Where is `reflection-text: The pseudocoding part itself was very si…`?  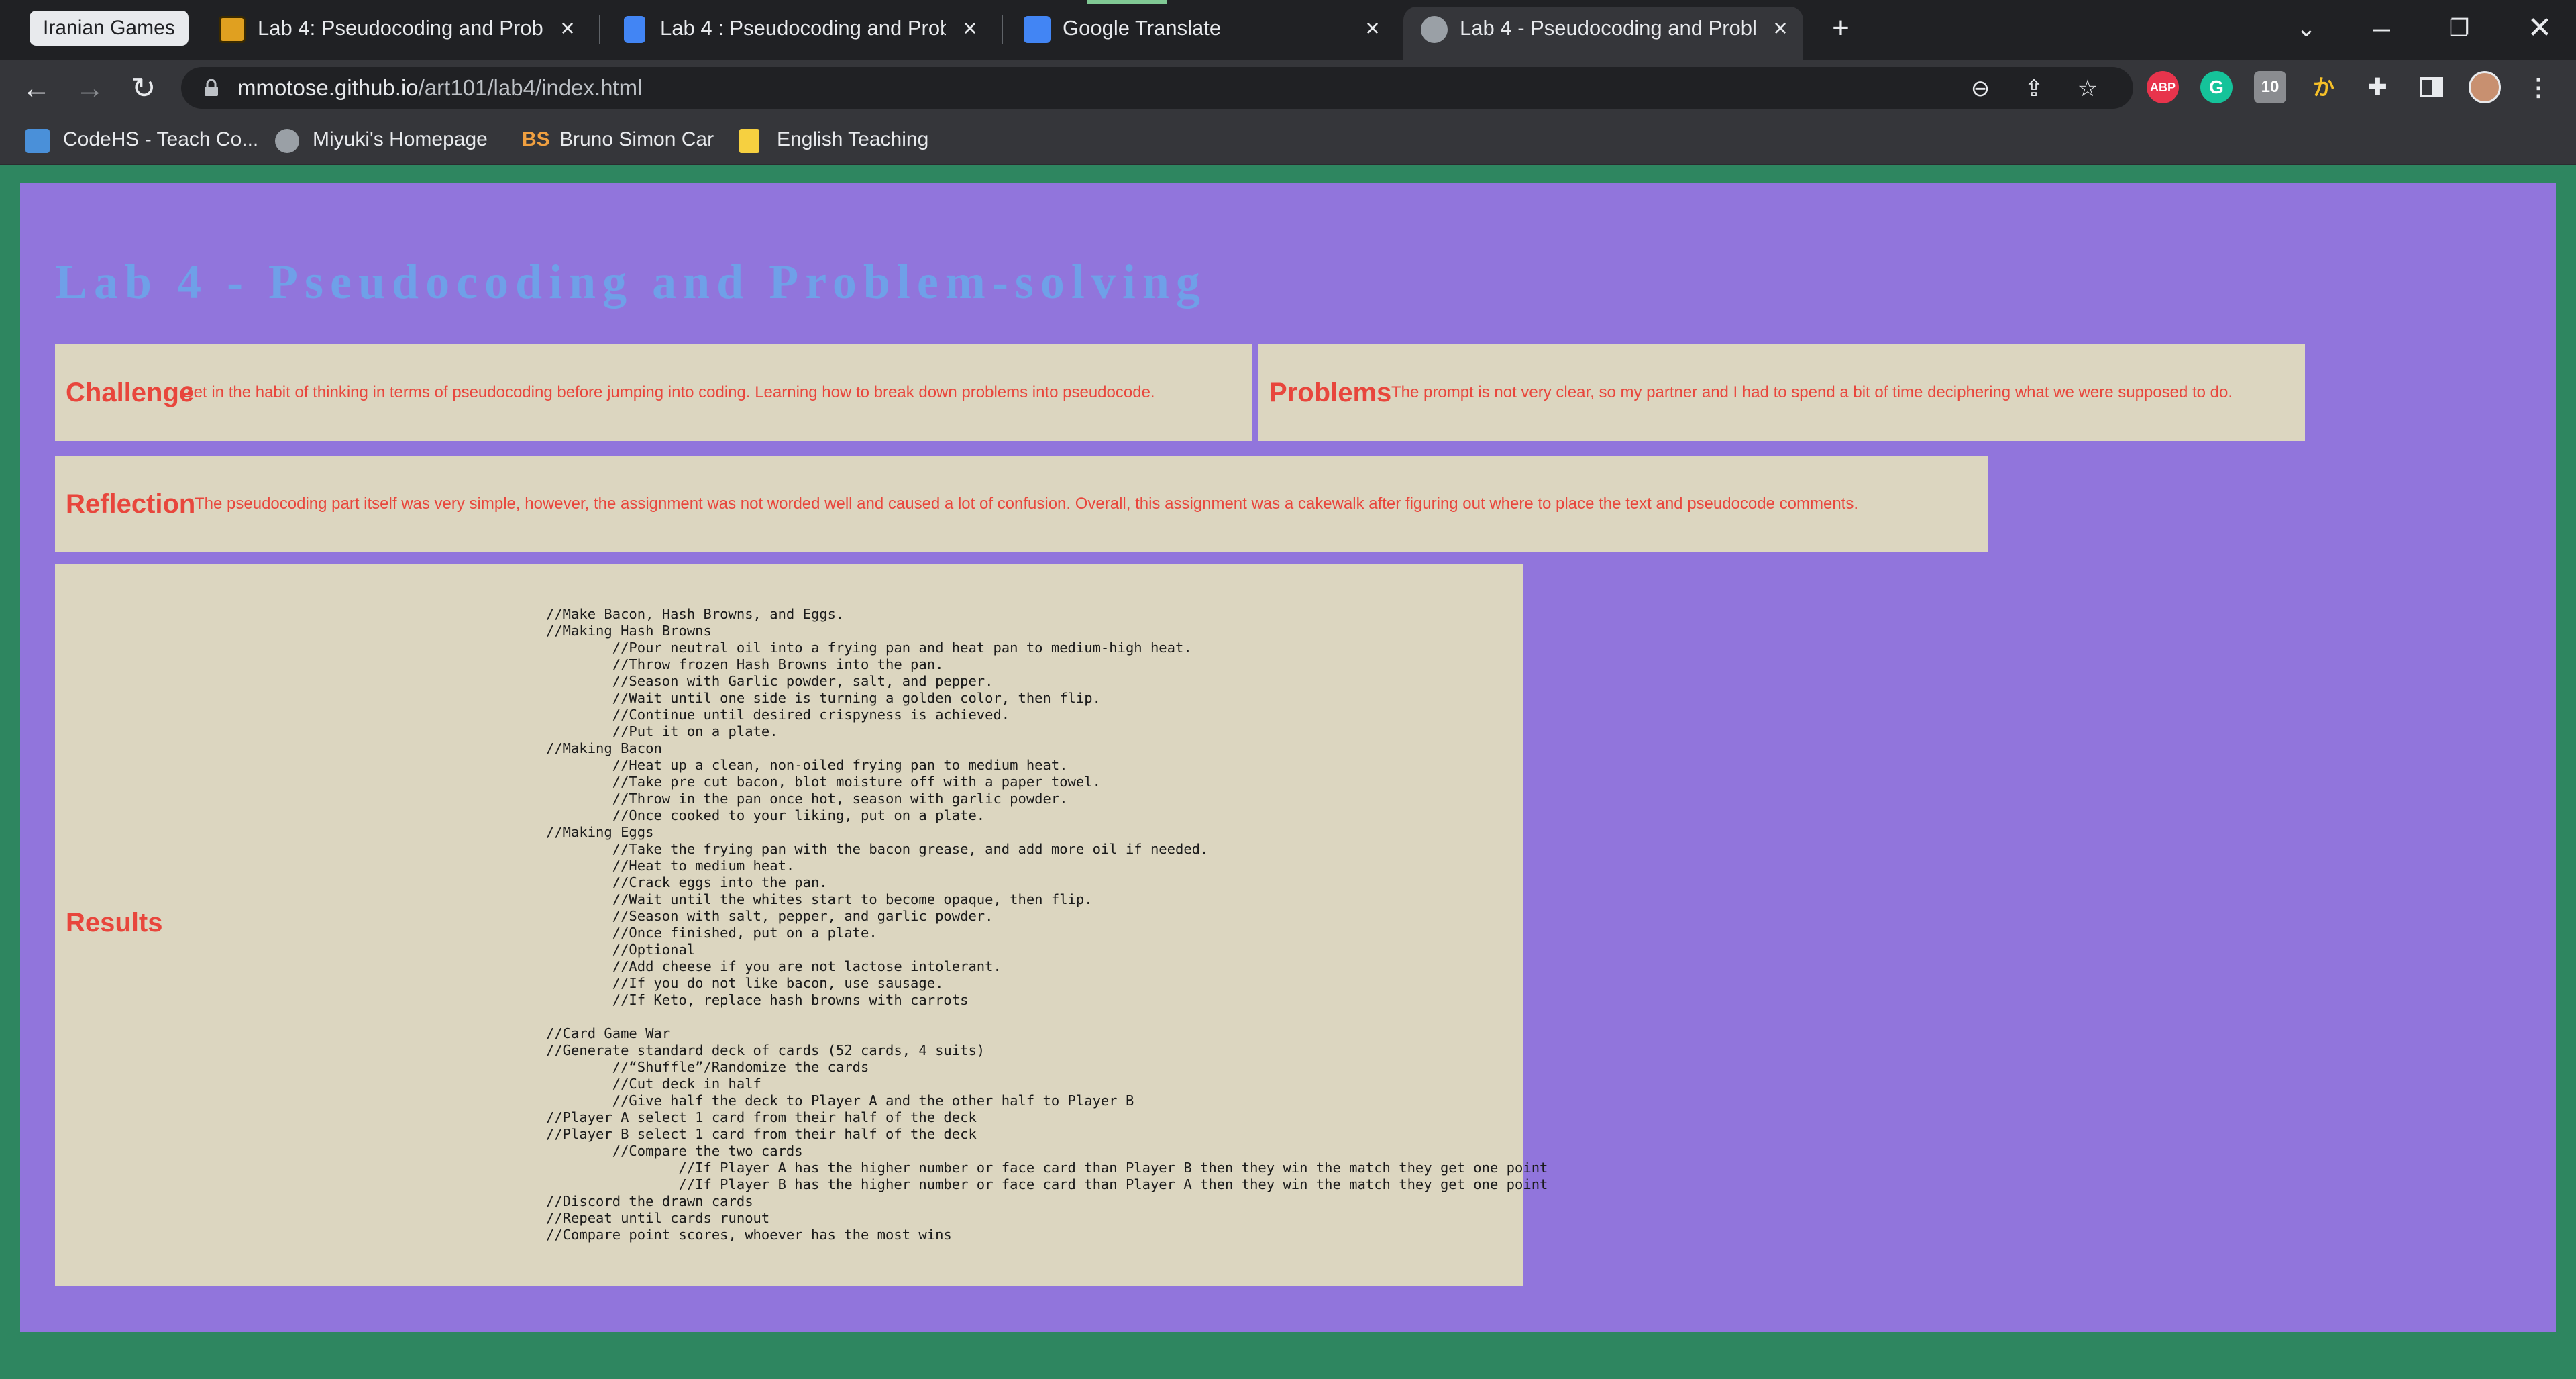
reflection-text: The pseudocoding part itself was very si… is located at coordinates (1027, 504).